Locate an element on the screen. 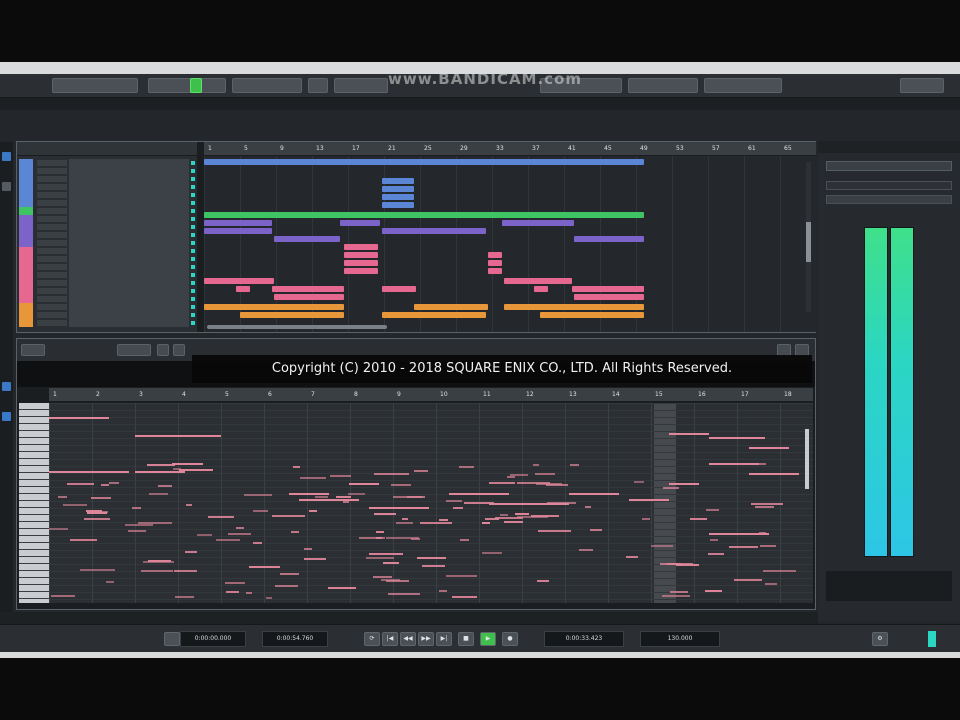 Image resolution: width=960 pixels, height=720 pixels. toolbar-window-layout is located at coordinates (922, 85).